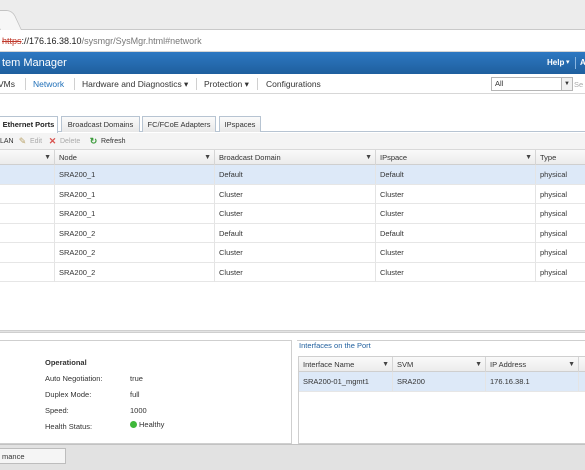 The height and width of the screenshot is (470, 585). What do you see at coordinates (405, 364) in the screenshot?
I see `header-label: SVM` at bounding box center [405, 364].